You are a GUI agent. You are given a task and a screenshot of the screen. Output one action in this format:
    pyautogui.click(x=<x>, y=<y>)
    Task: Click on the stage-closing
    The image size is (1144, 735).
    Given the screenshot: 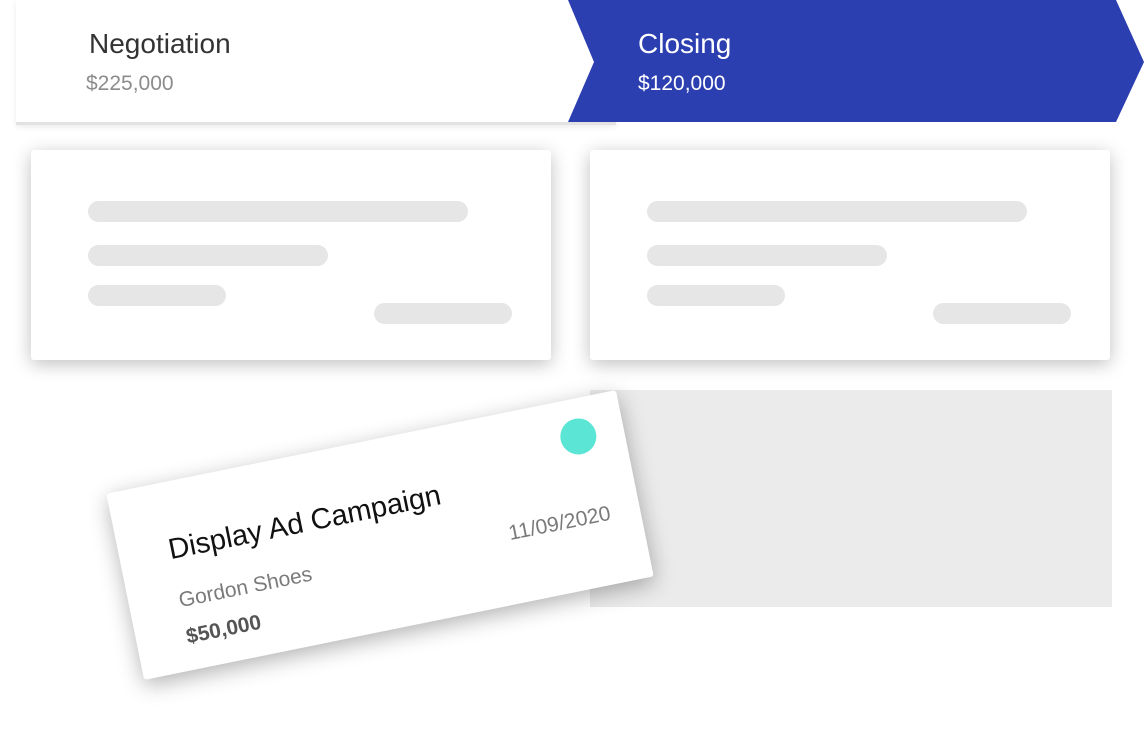 What is the action you would take?
    pyautogui.click(x=856, y=61)
    